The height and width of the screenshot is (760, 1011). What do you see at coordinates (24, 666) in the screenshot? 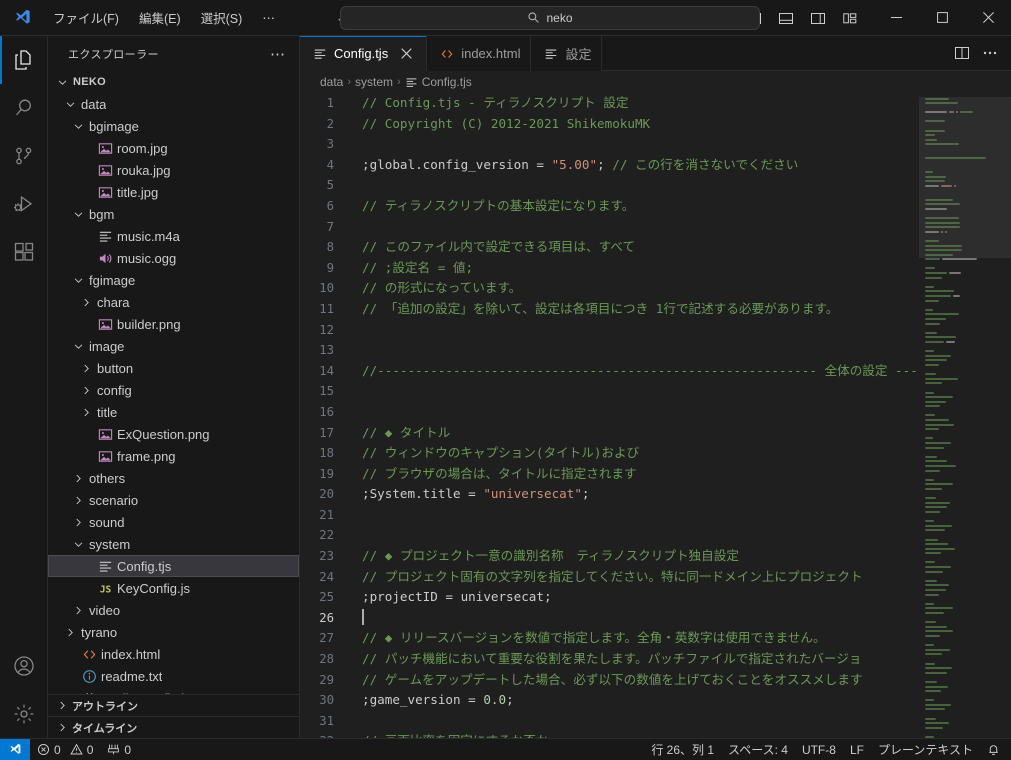
I see `activity-accounts` at bounding box center [24, 666].